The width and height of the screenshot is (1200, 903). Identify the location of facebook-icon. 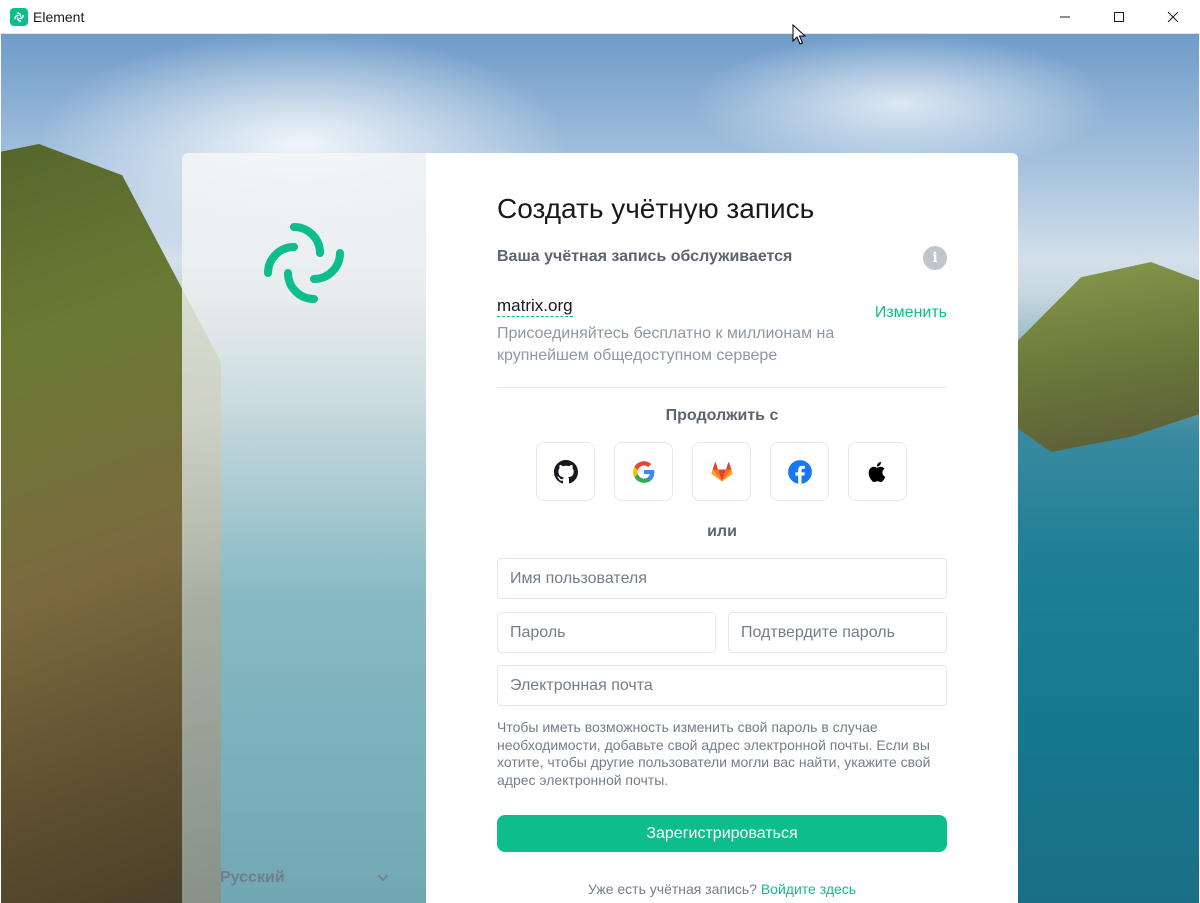
(799, 471).